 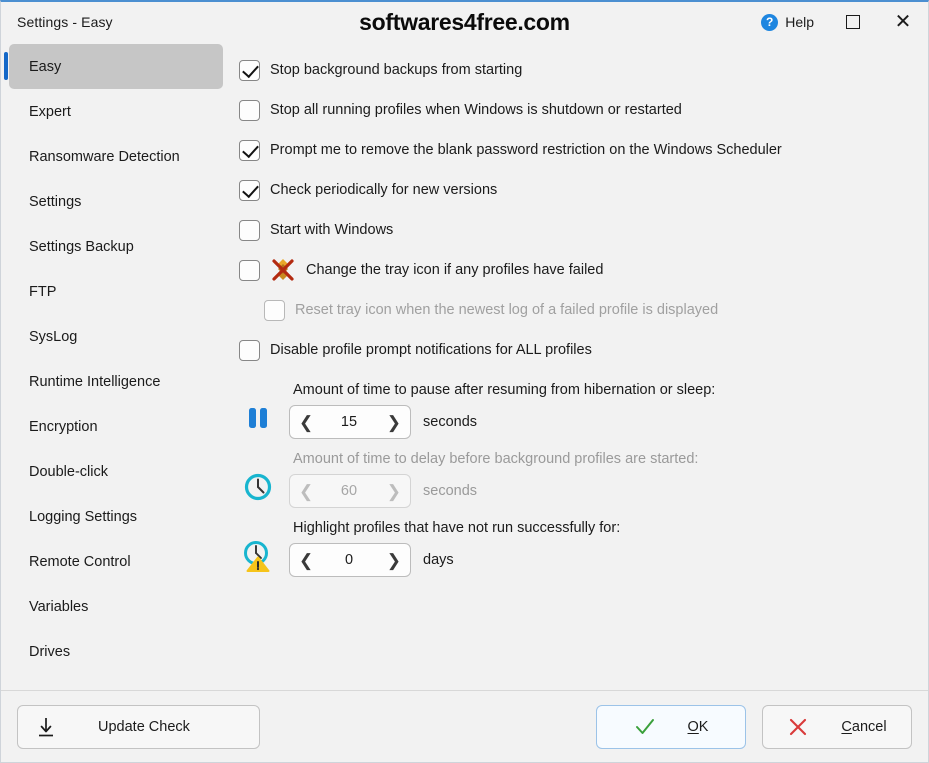 I want to click on checkbox-check-new-versions, so click(x=249, y=190).